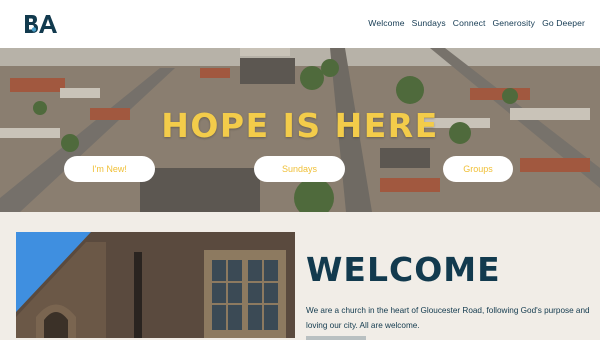 This screenshot has height=340, width=600. What do you see at coordinates (42, 24) in the screenshot?
I see `logo-icon` at bounding box center [42, 24].